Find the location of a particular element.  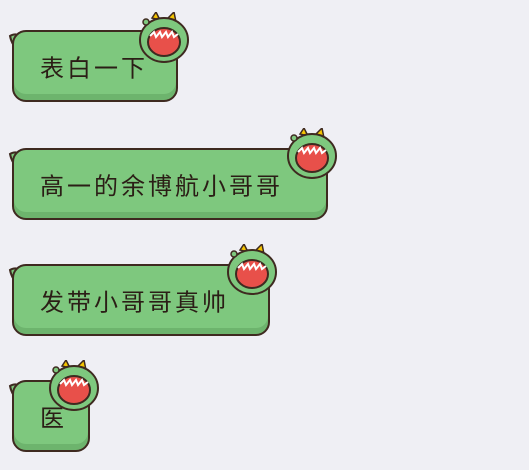

message-text: 表白一下 is located at coordinates (94, 68).